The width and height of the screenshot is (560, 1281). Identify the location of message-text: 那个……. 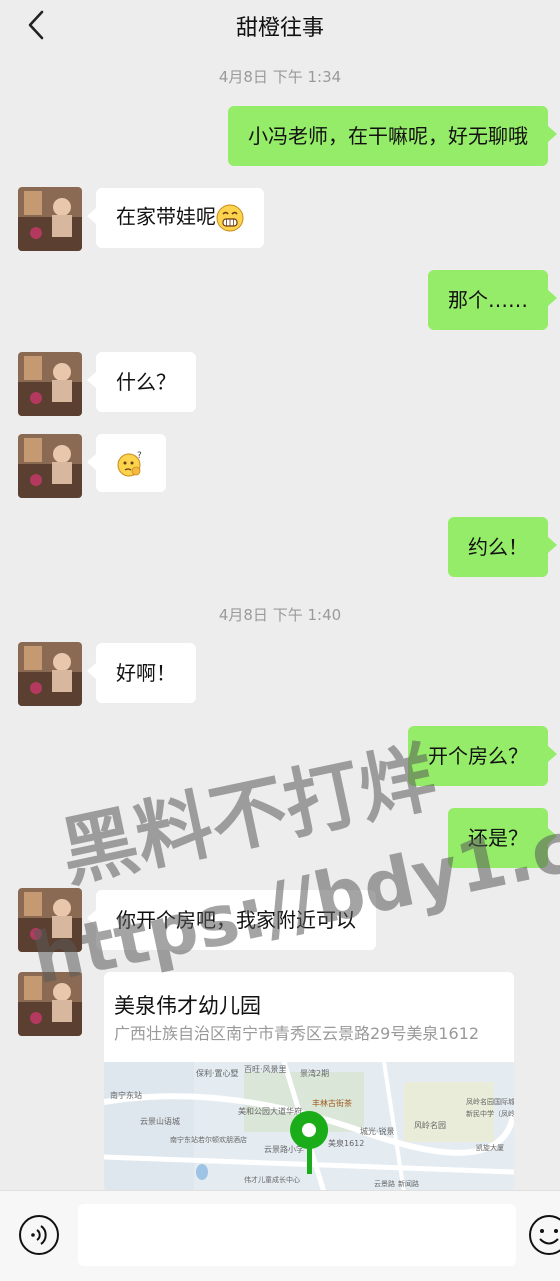
(488, 300).